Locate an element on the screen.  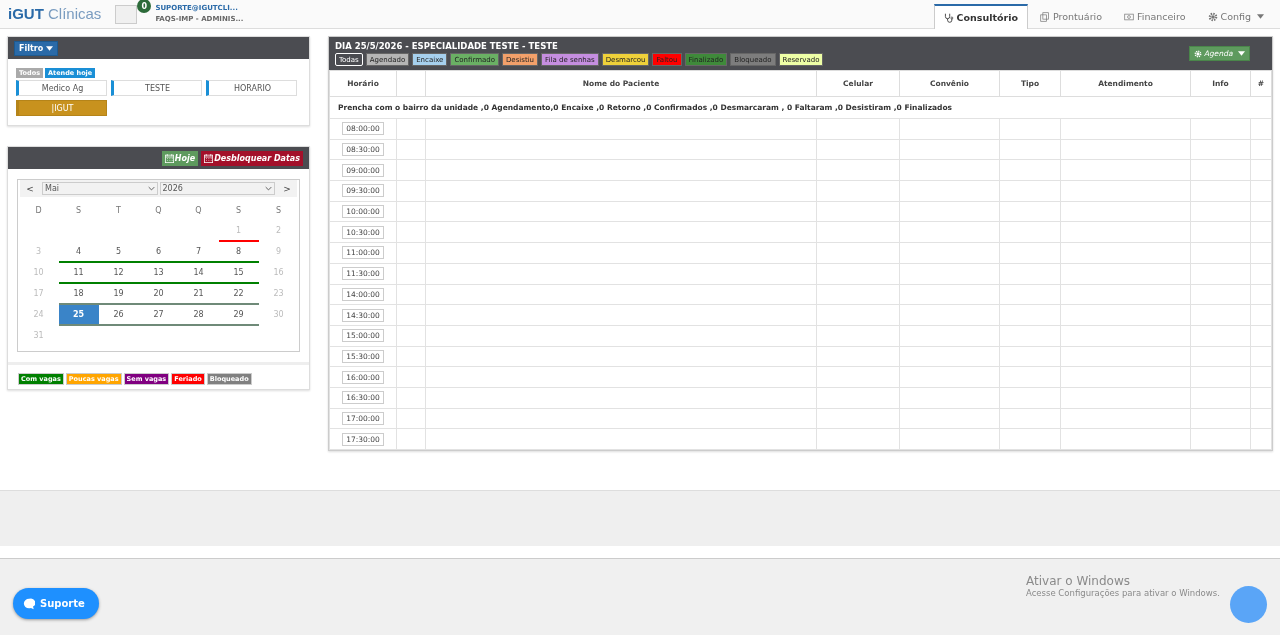
filter-button: Filtro is located at coordinates (36, 48).